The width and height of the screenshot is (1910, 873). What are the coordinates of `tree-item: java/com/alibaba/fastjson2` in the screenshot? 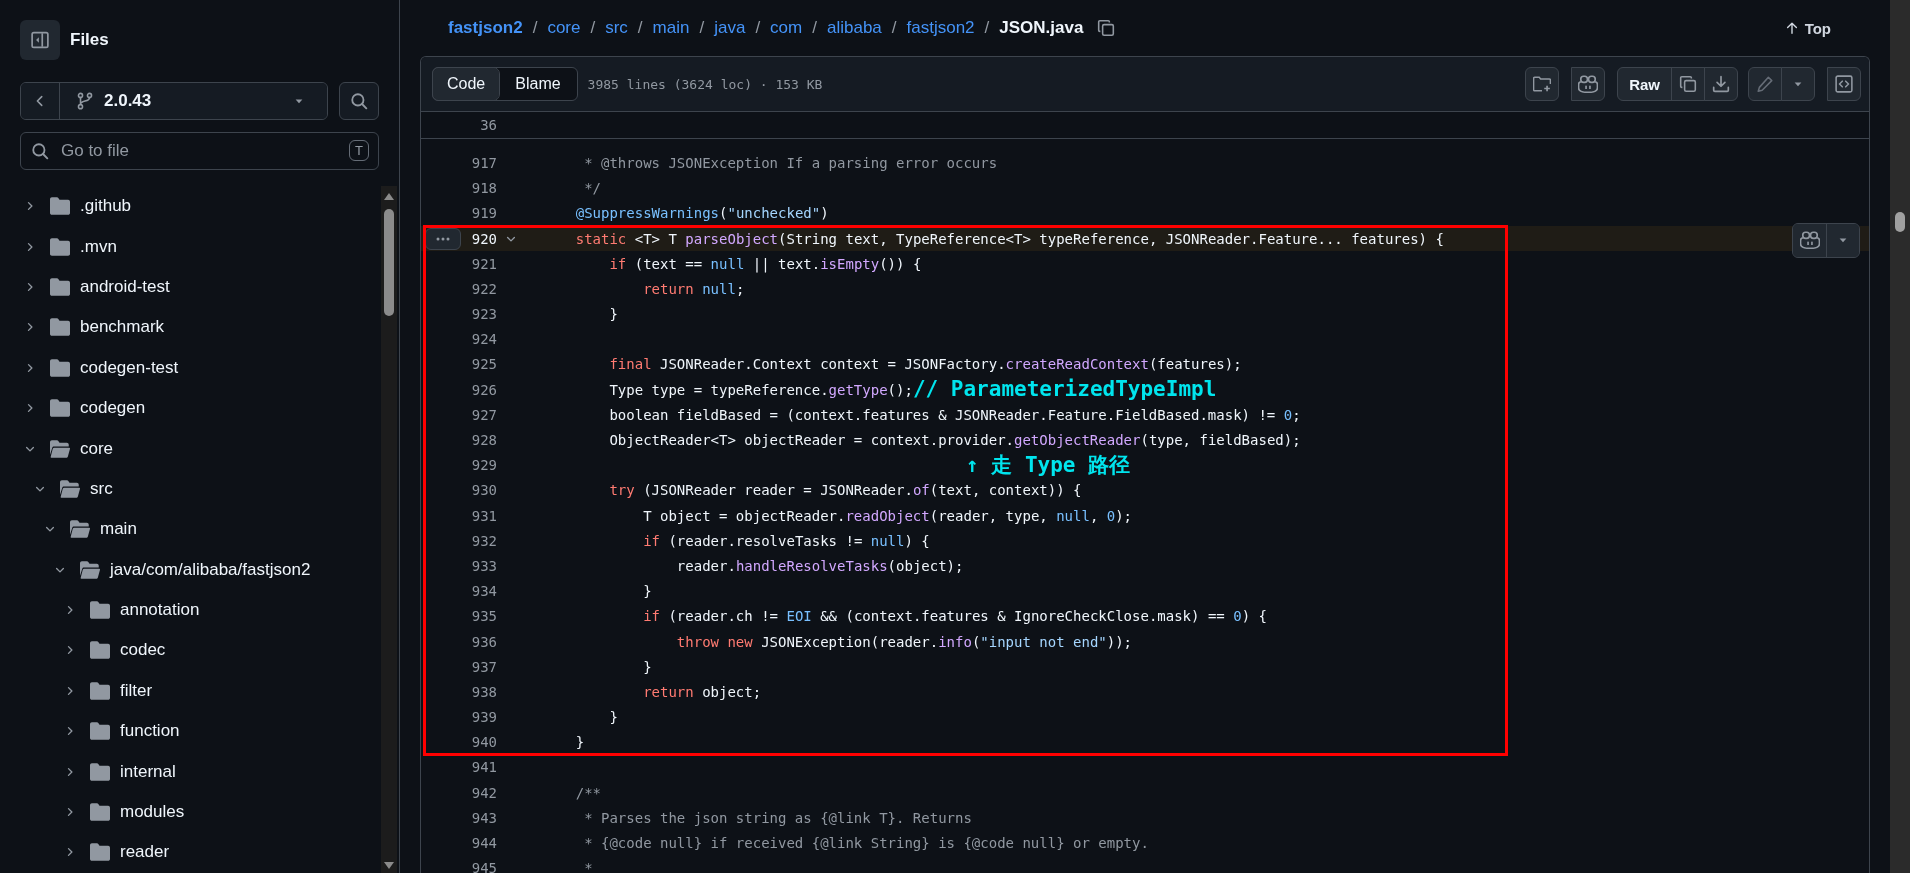 It's located at (190, 569).